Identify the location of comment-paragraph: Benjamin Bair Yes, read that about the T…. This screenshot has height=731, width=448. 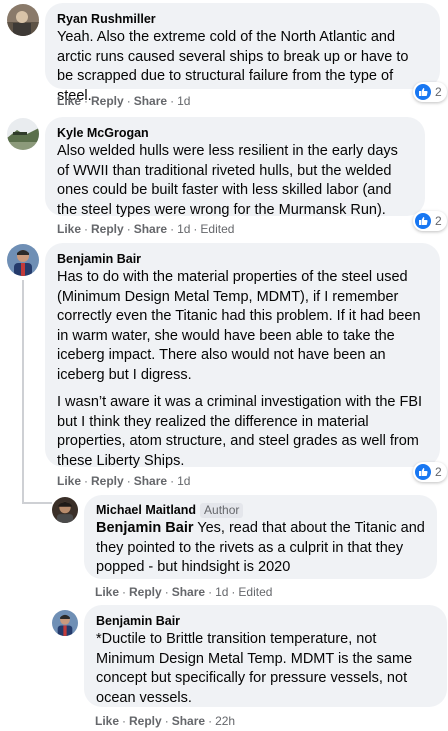
(260, 548).